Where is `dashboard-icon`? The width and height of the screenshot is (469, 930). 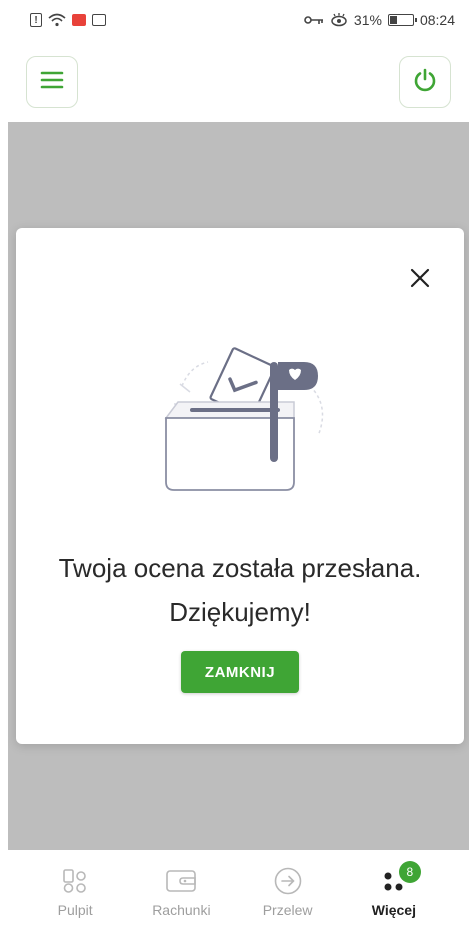 dashboard-icon is located at coordinates (75, 881).